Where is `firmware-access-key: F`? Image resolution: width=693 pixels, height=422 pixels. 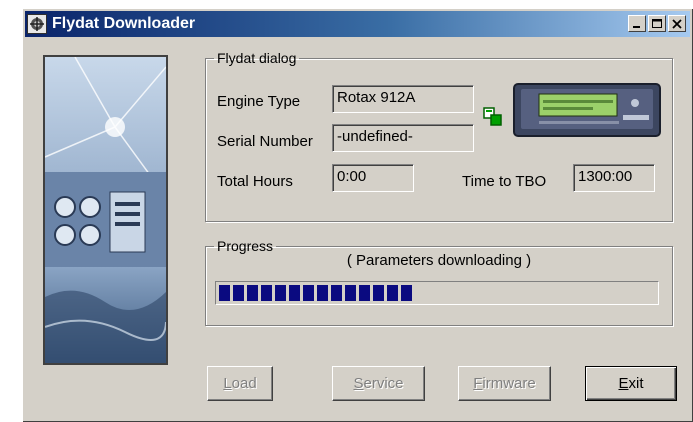 firmware-access-key: F is located at coordinates (478, 383).